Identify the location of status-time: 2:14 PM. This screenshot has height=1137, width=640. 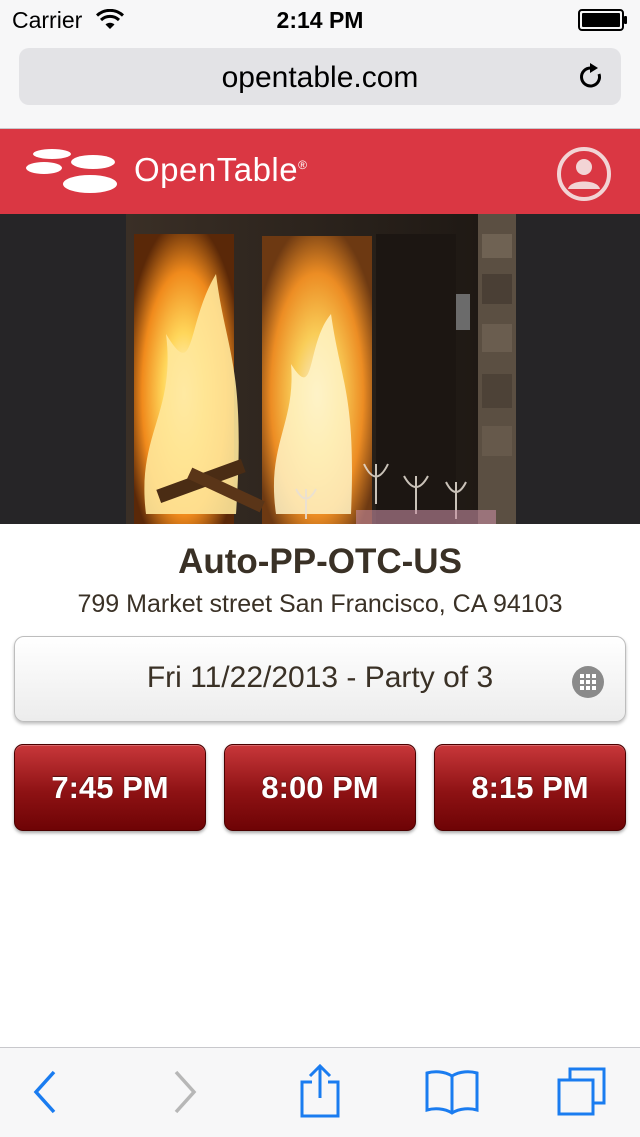
(320, 20).